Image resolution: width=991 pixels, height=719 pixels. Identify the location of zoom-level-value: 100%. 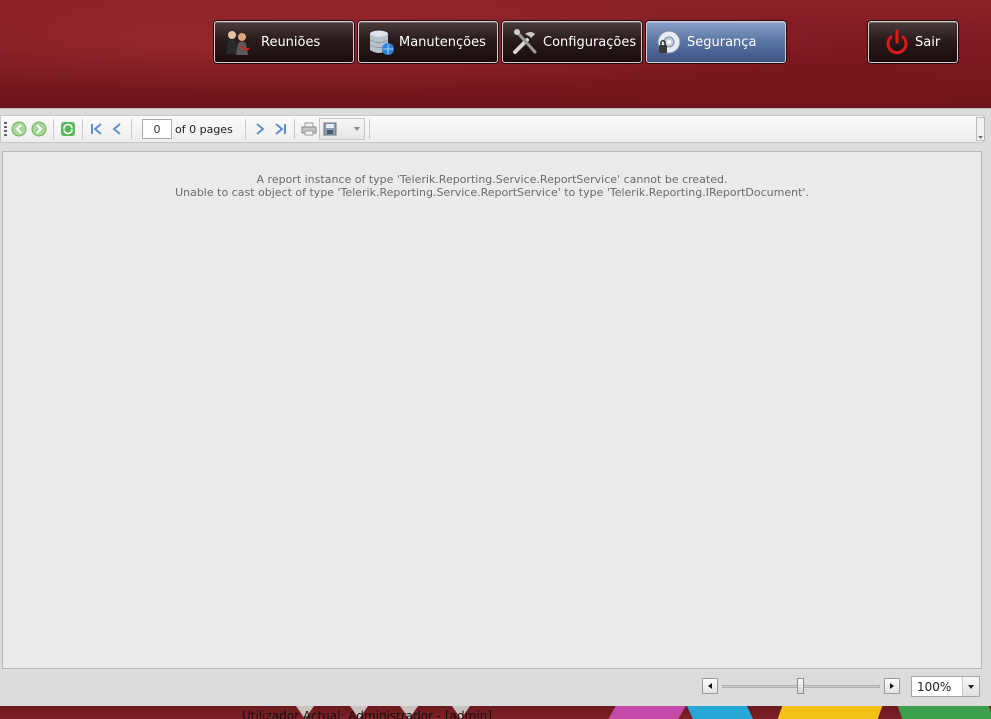
(934, 686).